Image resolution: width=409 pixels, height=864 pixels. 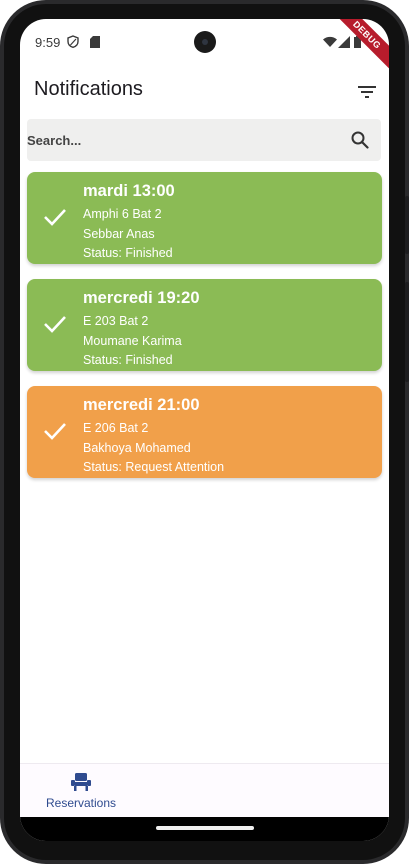 I want to click on shield-icon, so click(x=73, y=44).